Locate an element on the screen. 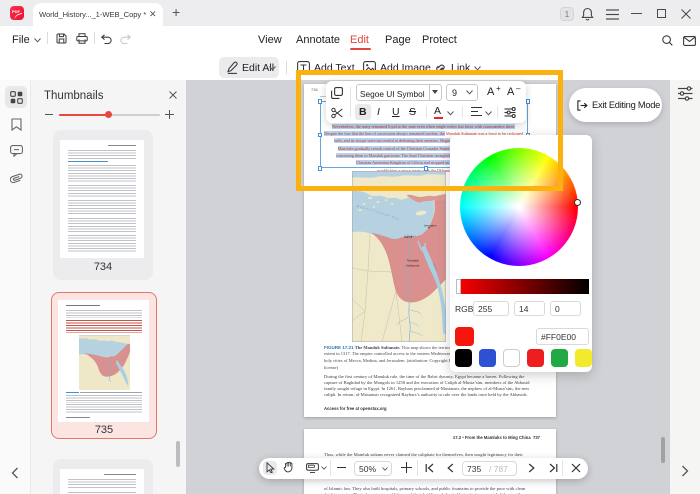 This screenshot has height=494, width=700. svg-text: Mamluk is located at coordinates (413, 261).